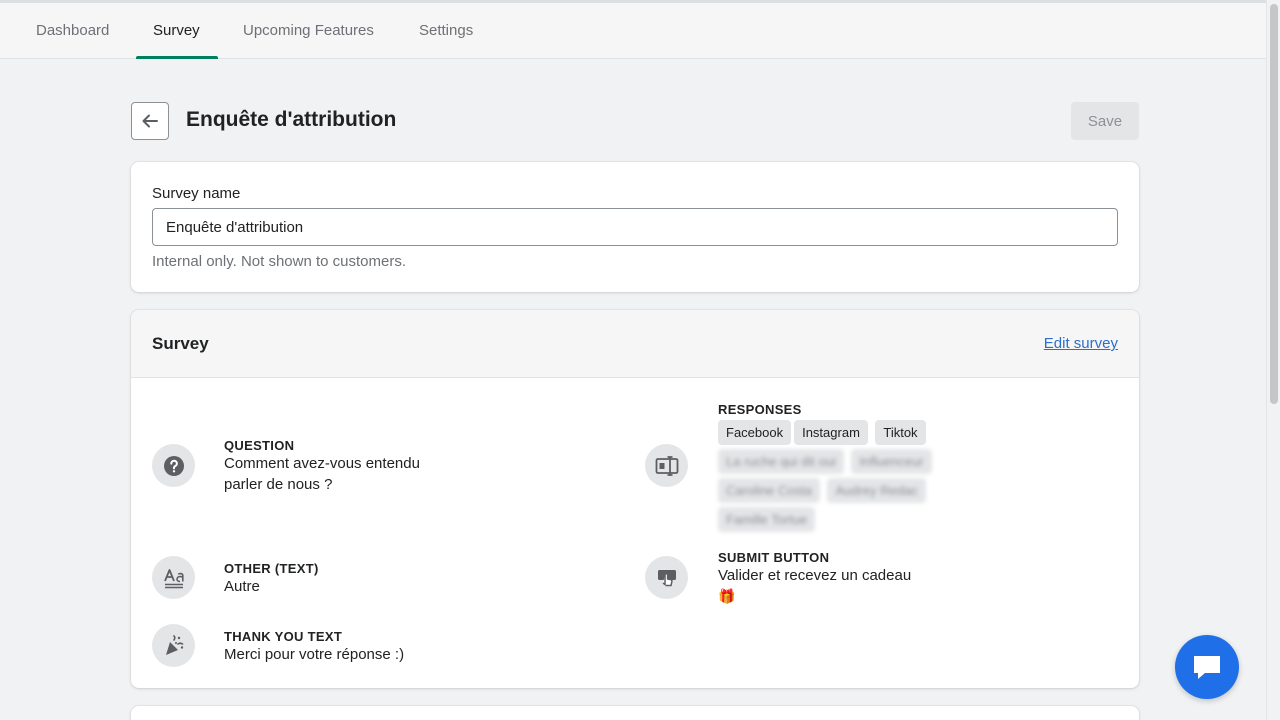  I want to click on responses-label: RESPONSES, so click(760, 409).